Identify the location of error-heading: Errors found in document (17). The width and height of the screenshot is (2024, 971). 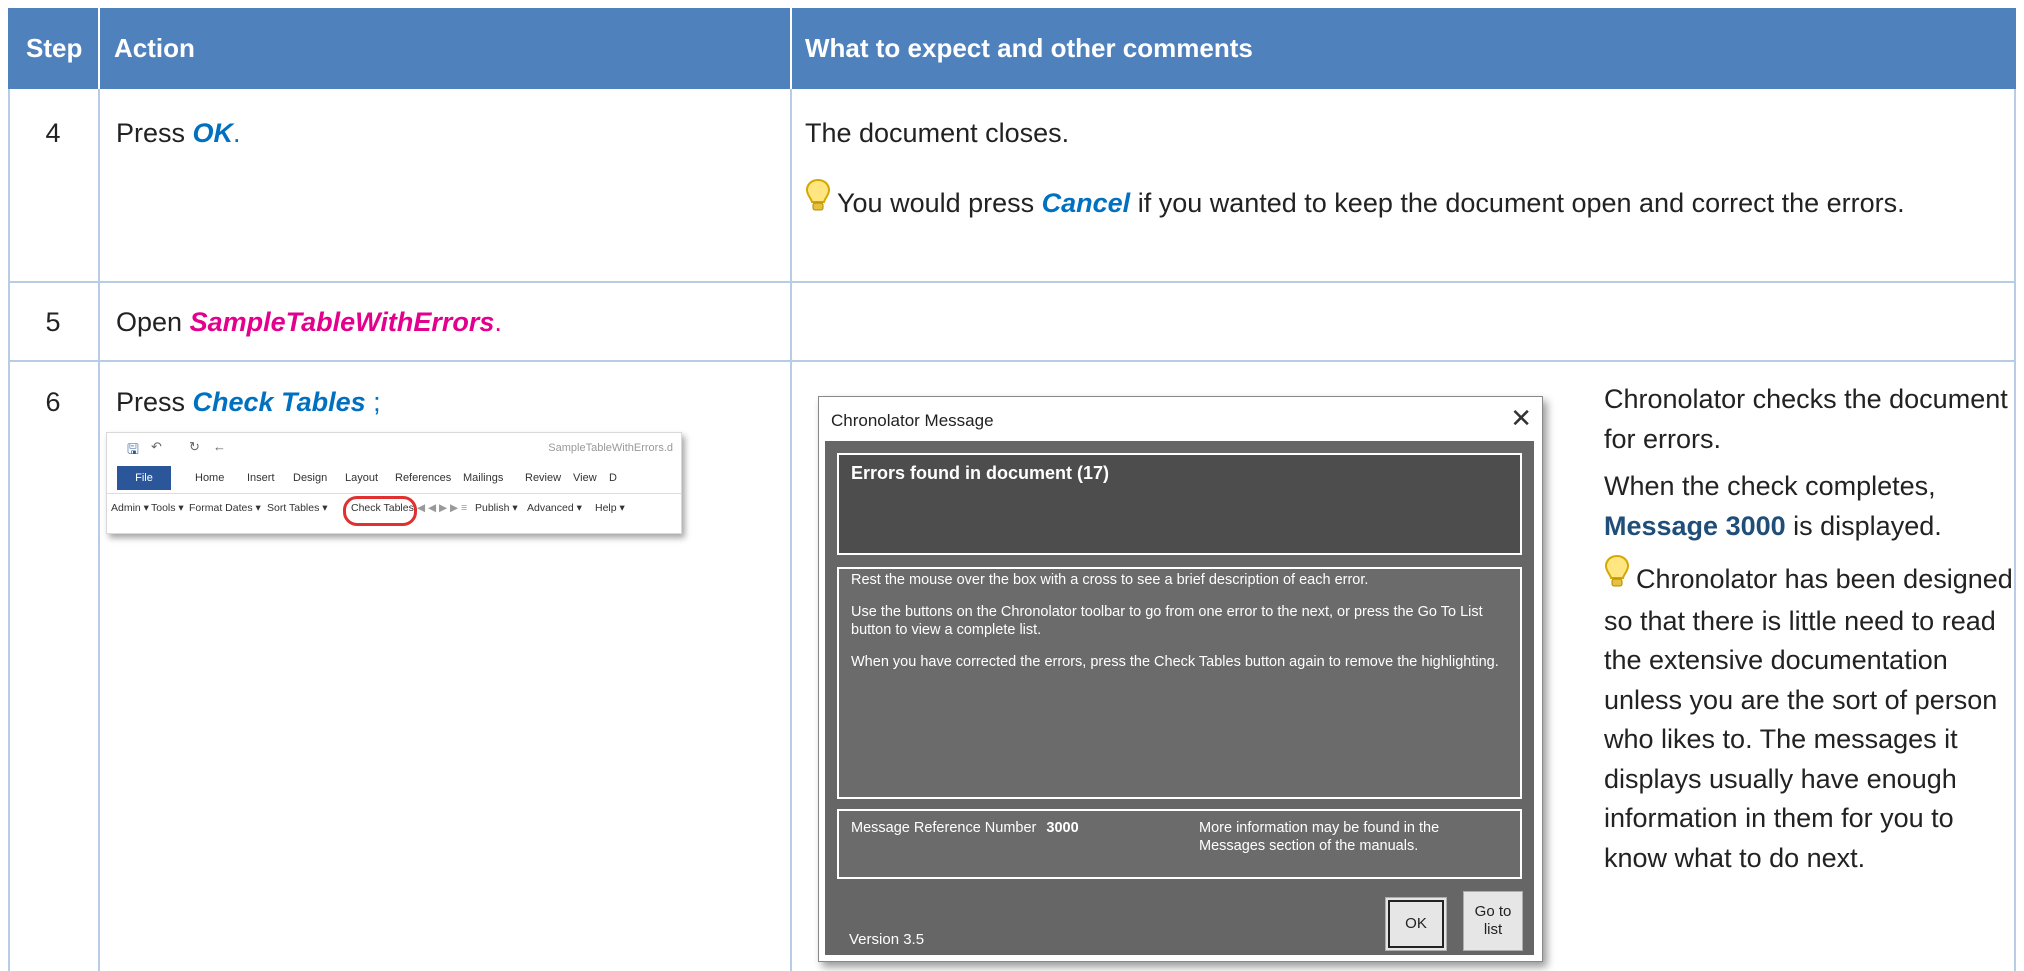
(980, 473).